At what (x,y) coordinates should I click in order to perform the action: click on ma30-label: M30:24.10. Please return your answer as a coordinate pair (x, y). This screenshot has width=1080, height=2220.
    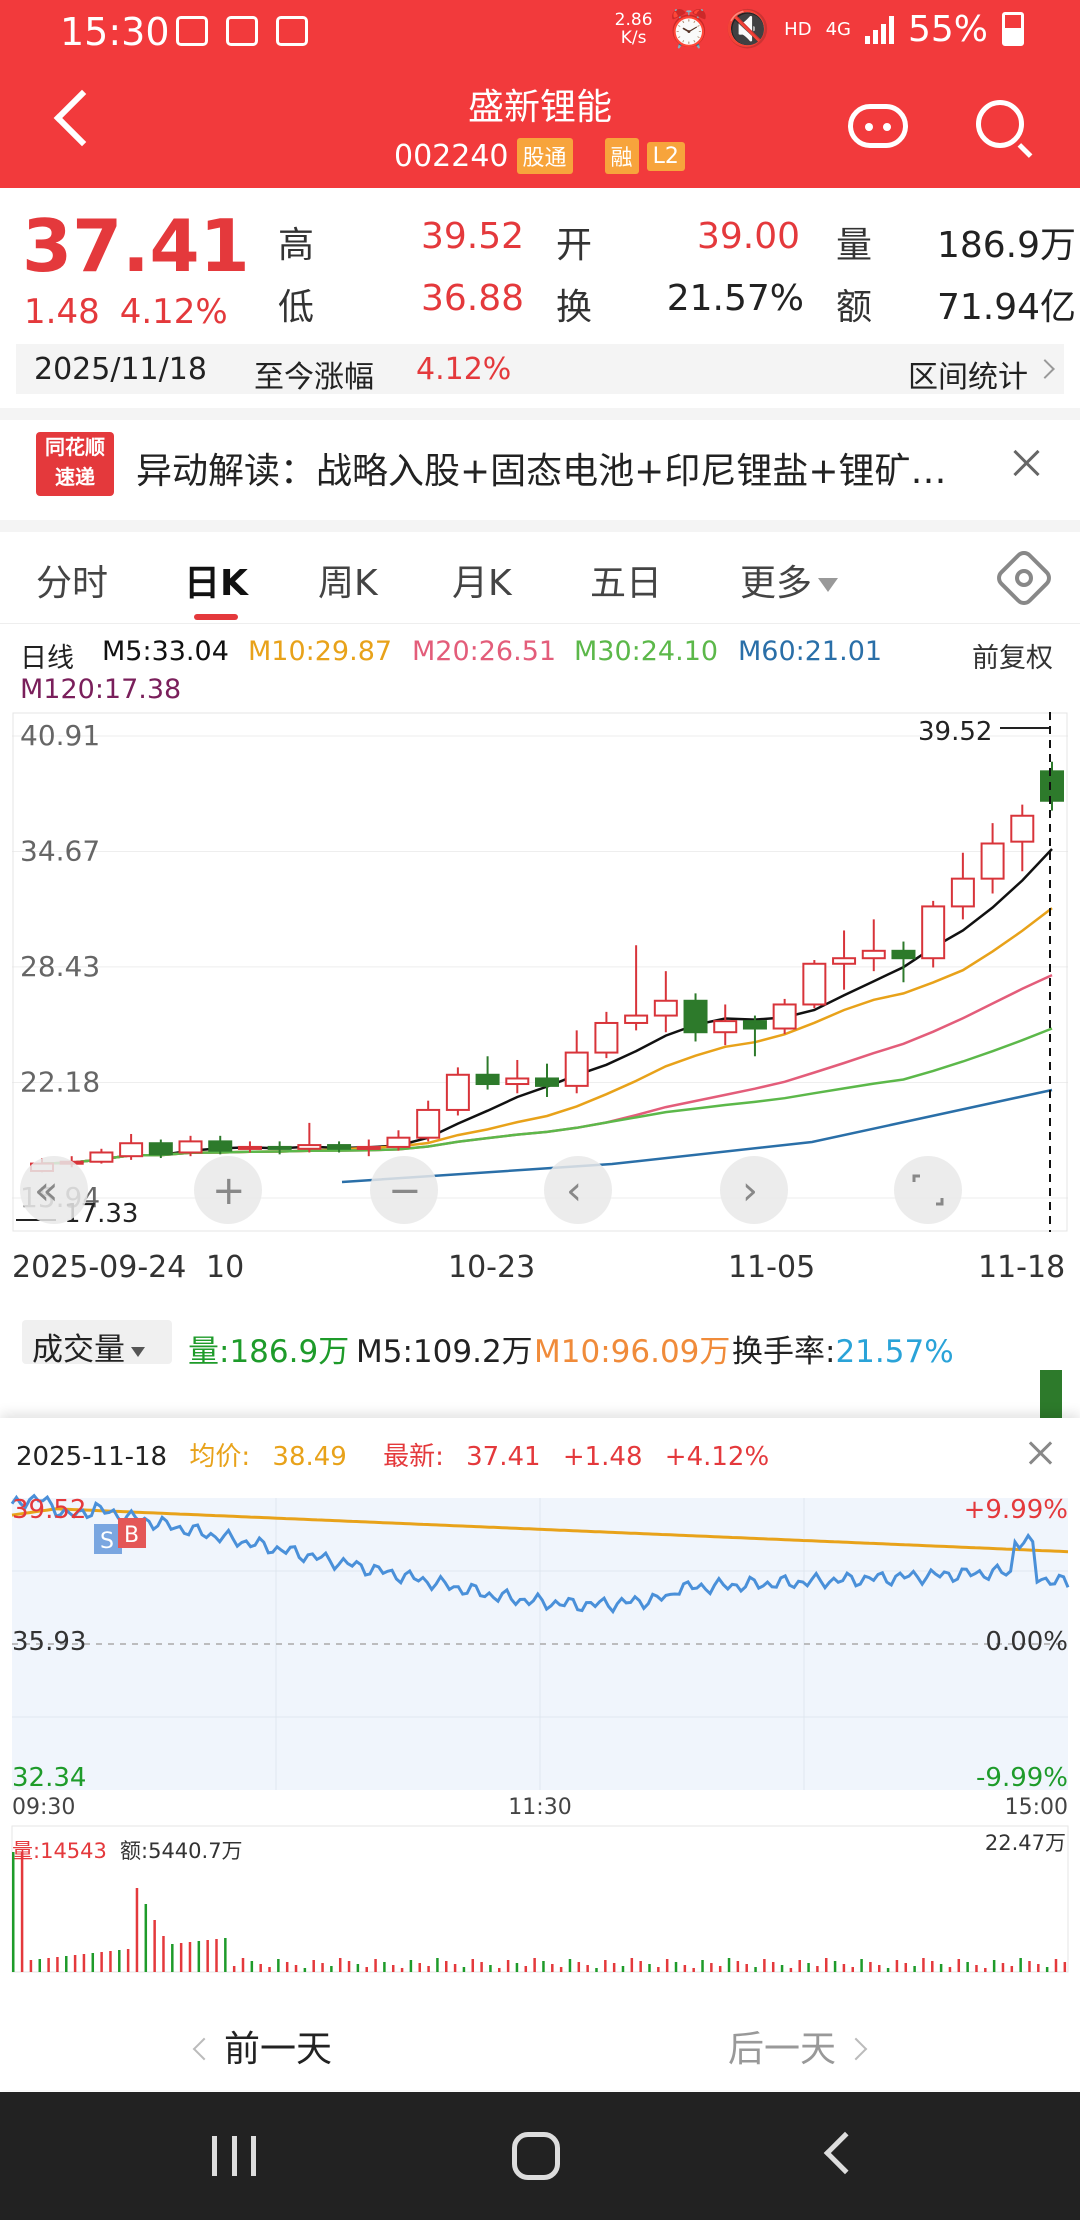
    Looking at the image, I should click on (646, 651).